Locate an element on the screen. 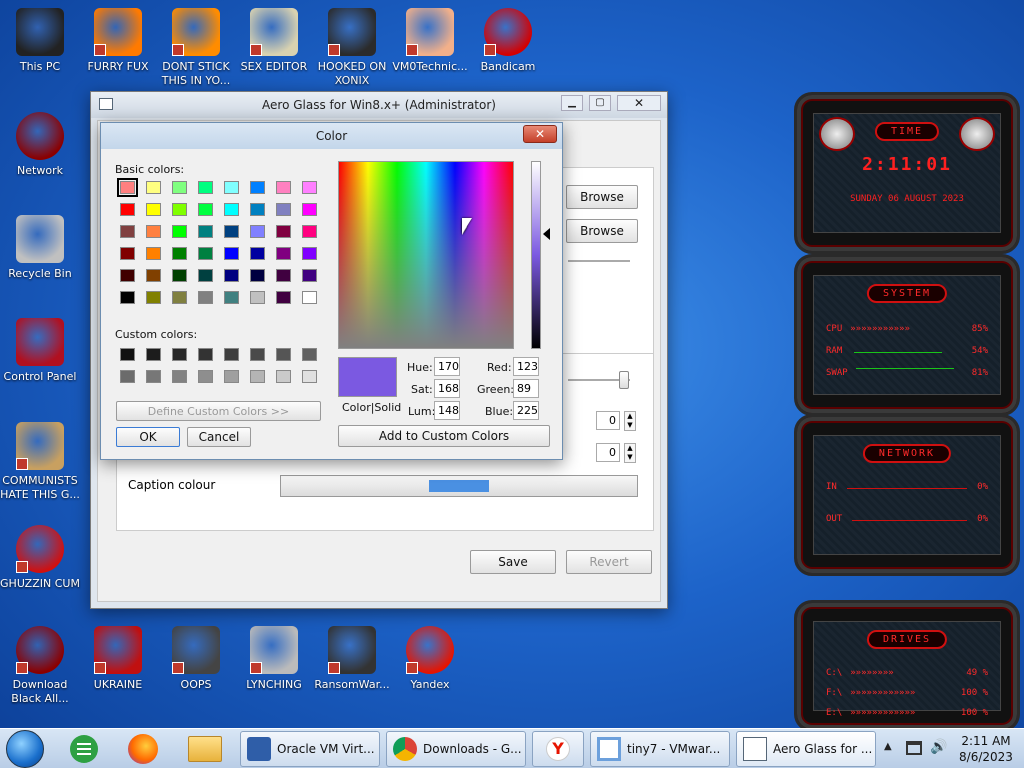 The height and width of the screenshot is (768, 1024). close-button: ✕ is located at coordinates (639, 103).